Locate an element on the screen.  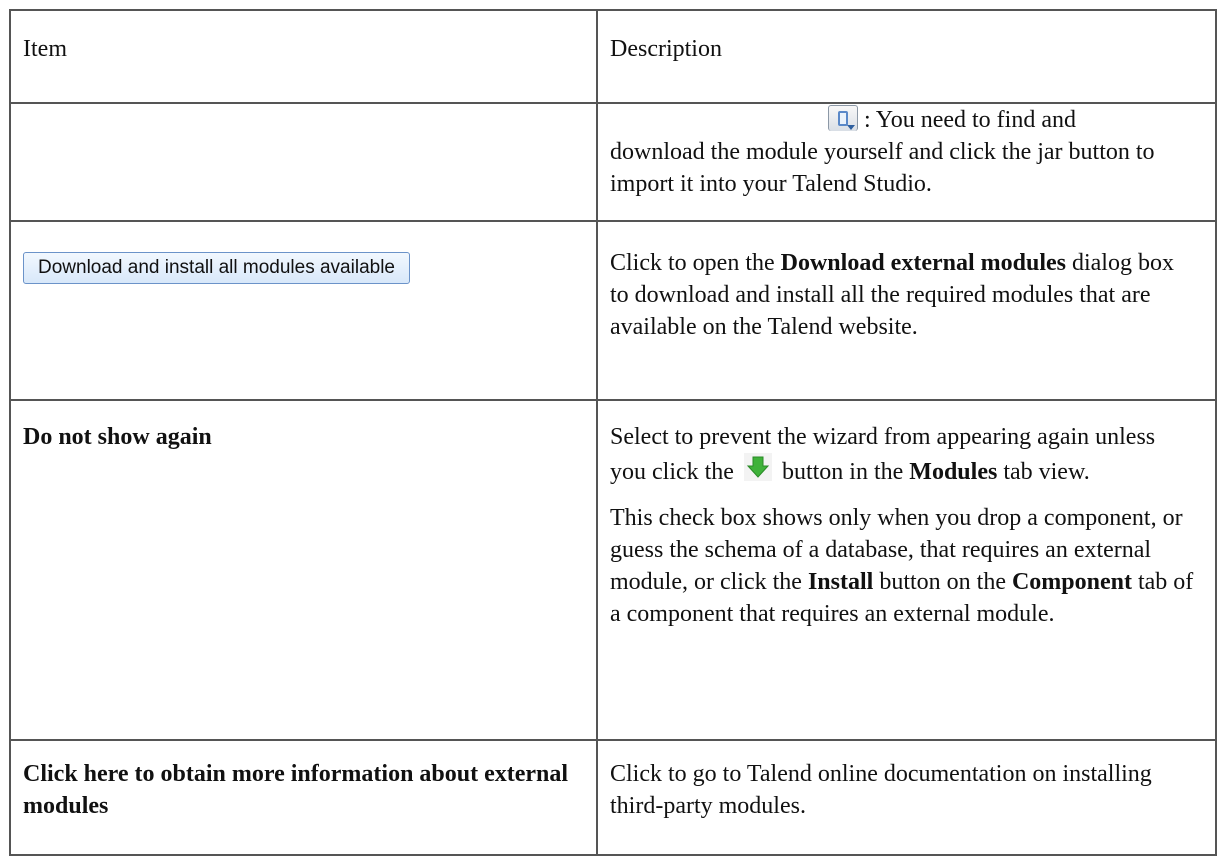
jar-description-line: : You need to find and is located at coordinates (903, 120).